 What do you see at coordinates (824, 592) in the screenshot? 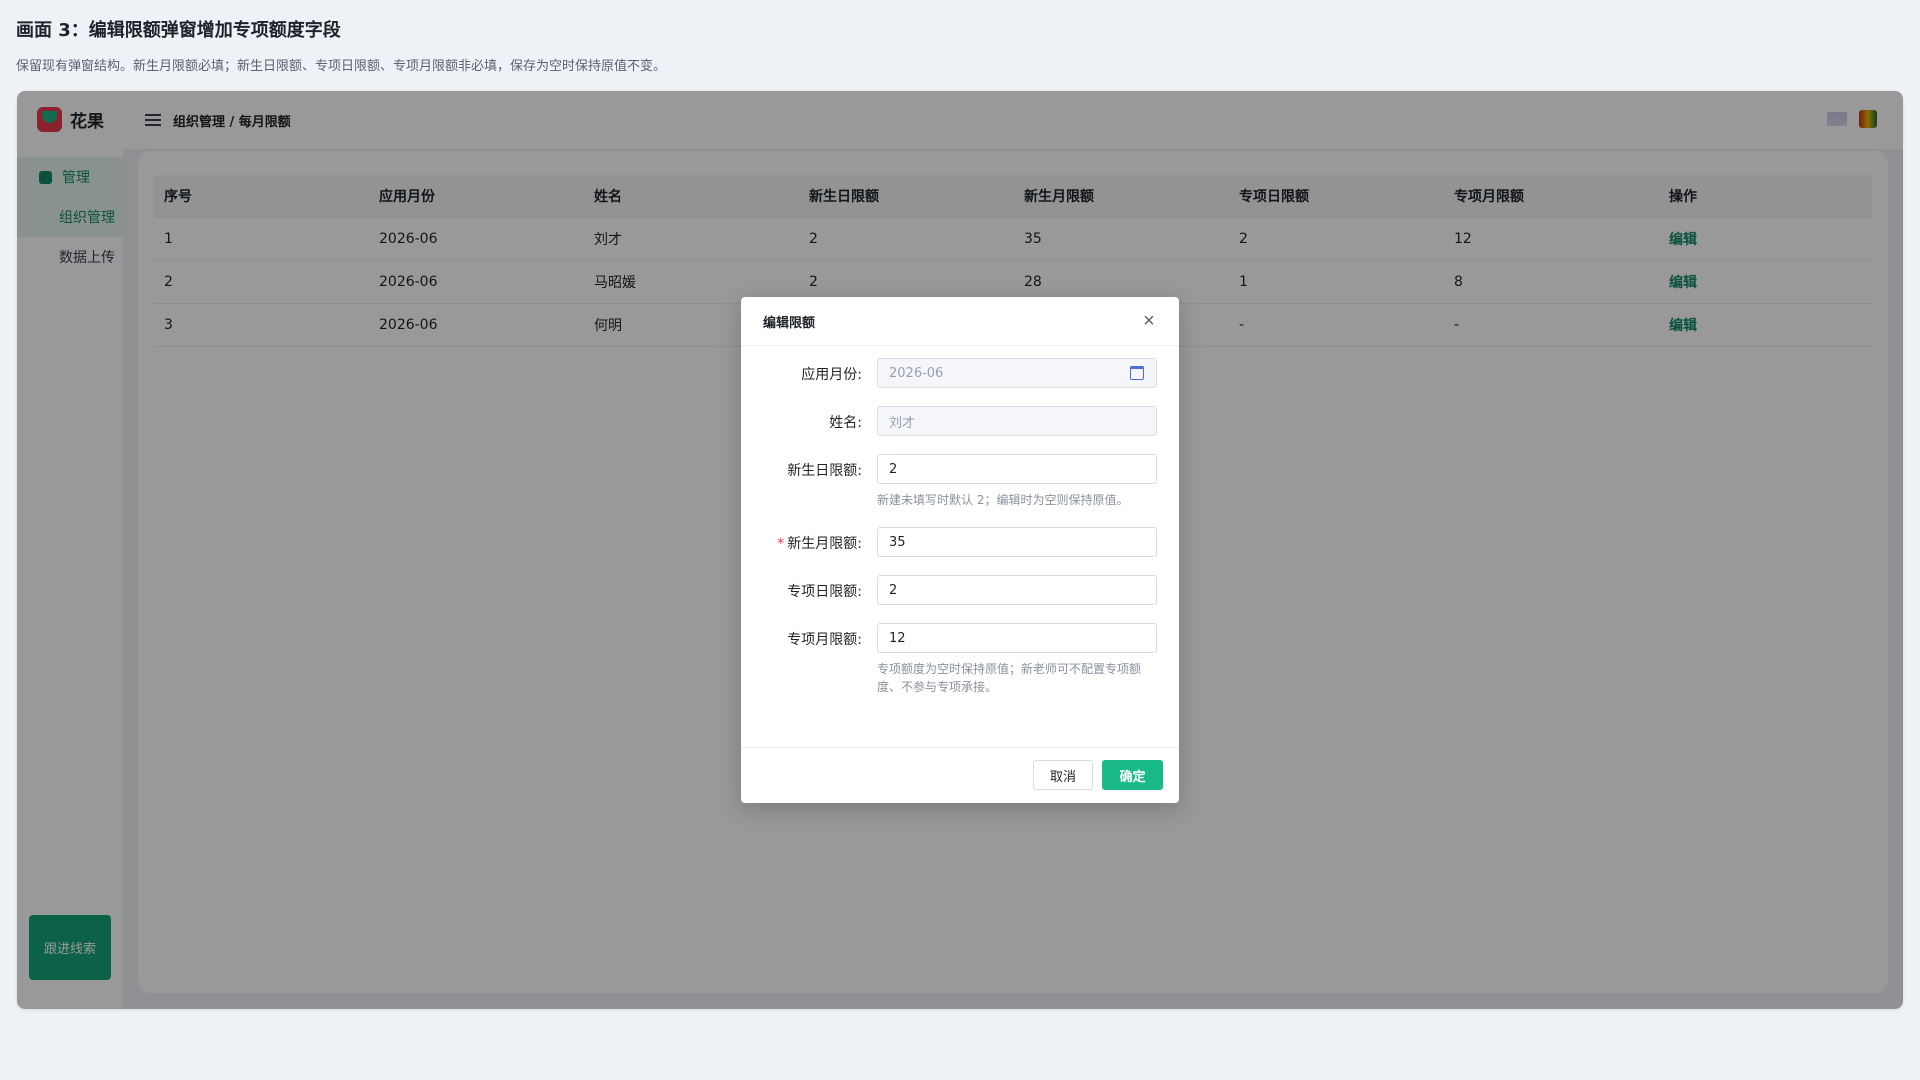
I see `special-daily-label: 专项日限额:` at bounding box center [824, 592].